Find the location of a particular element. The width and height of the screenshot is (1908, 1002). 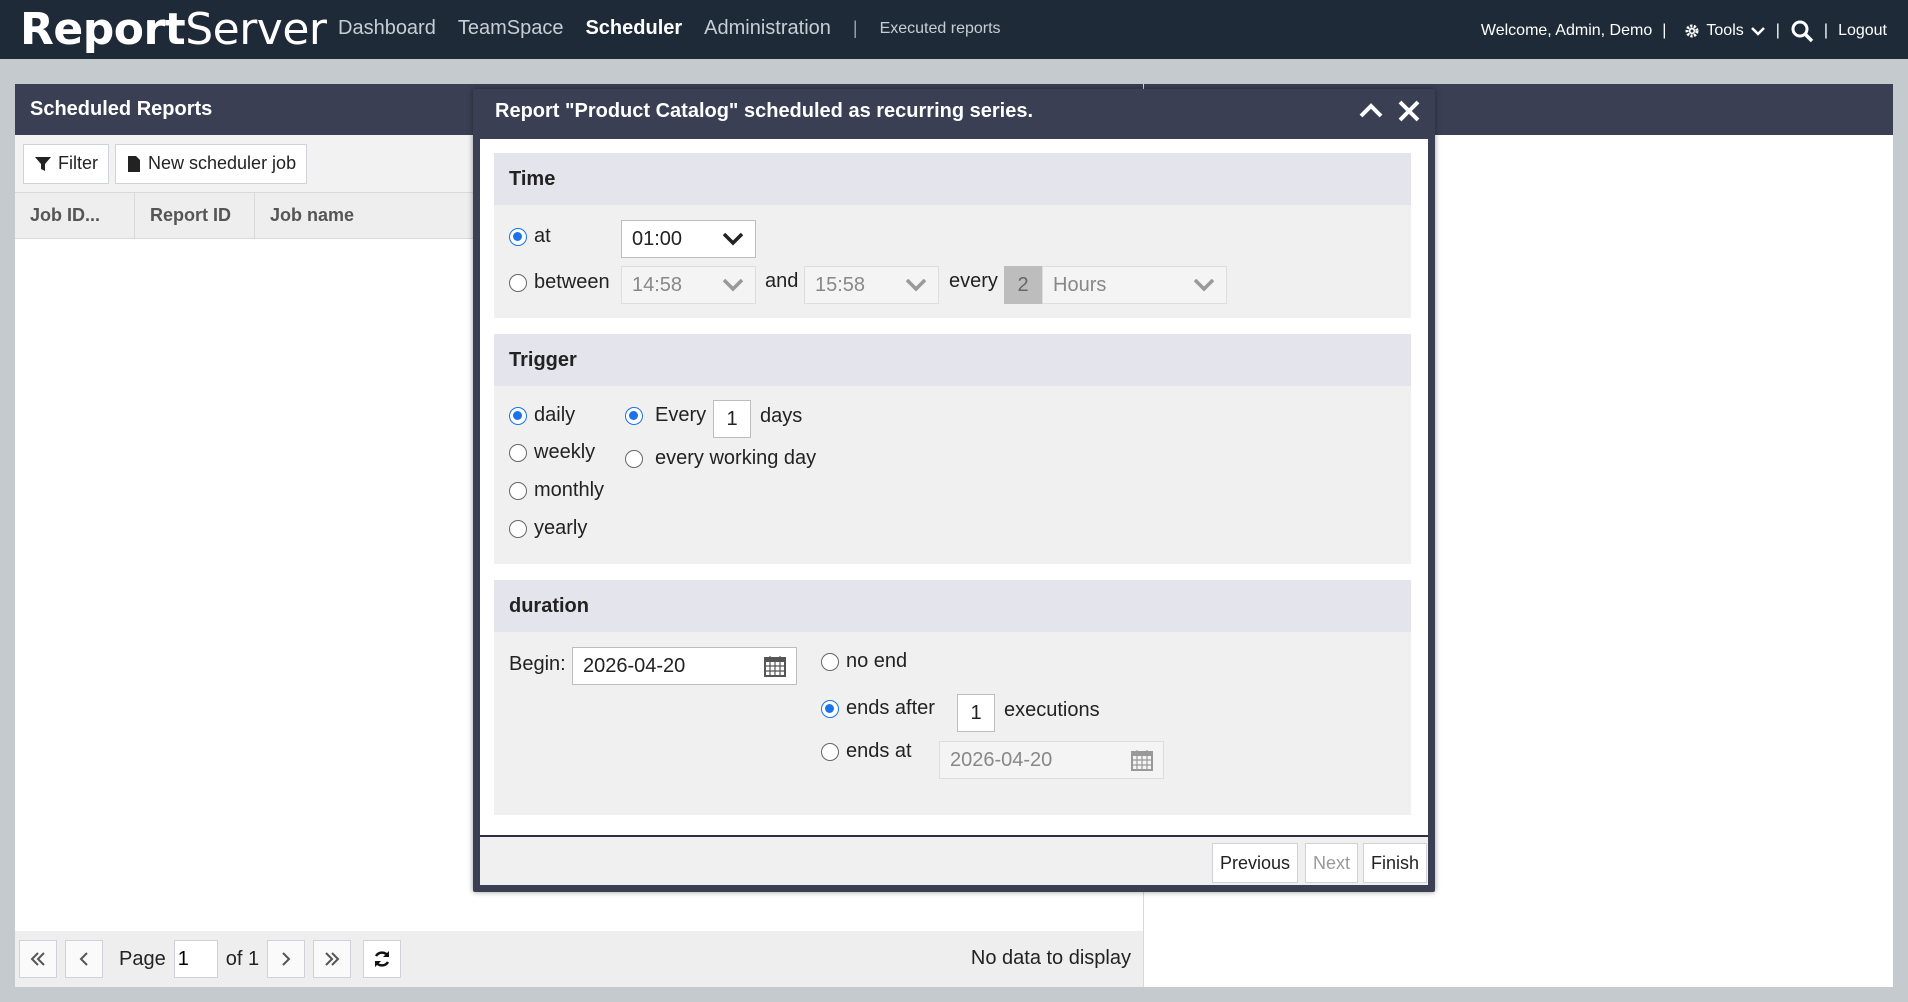

no-end-radio: no end is located at coordinates (864, 661).